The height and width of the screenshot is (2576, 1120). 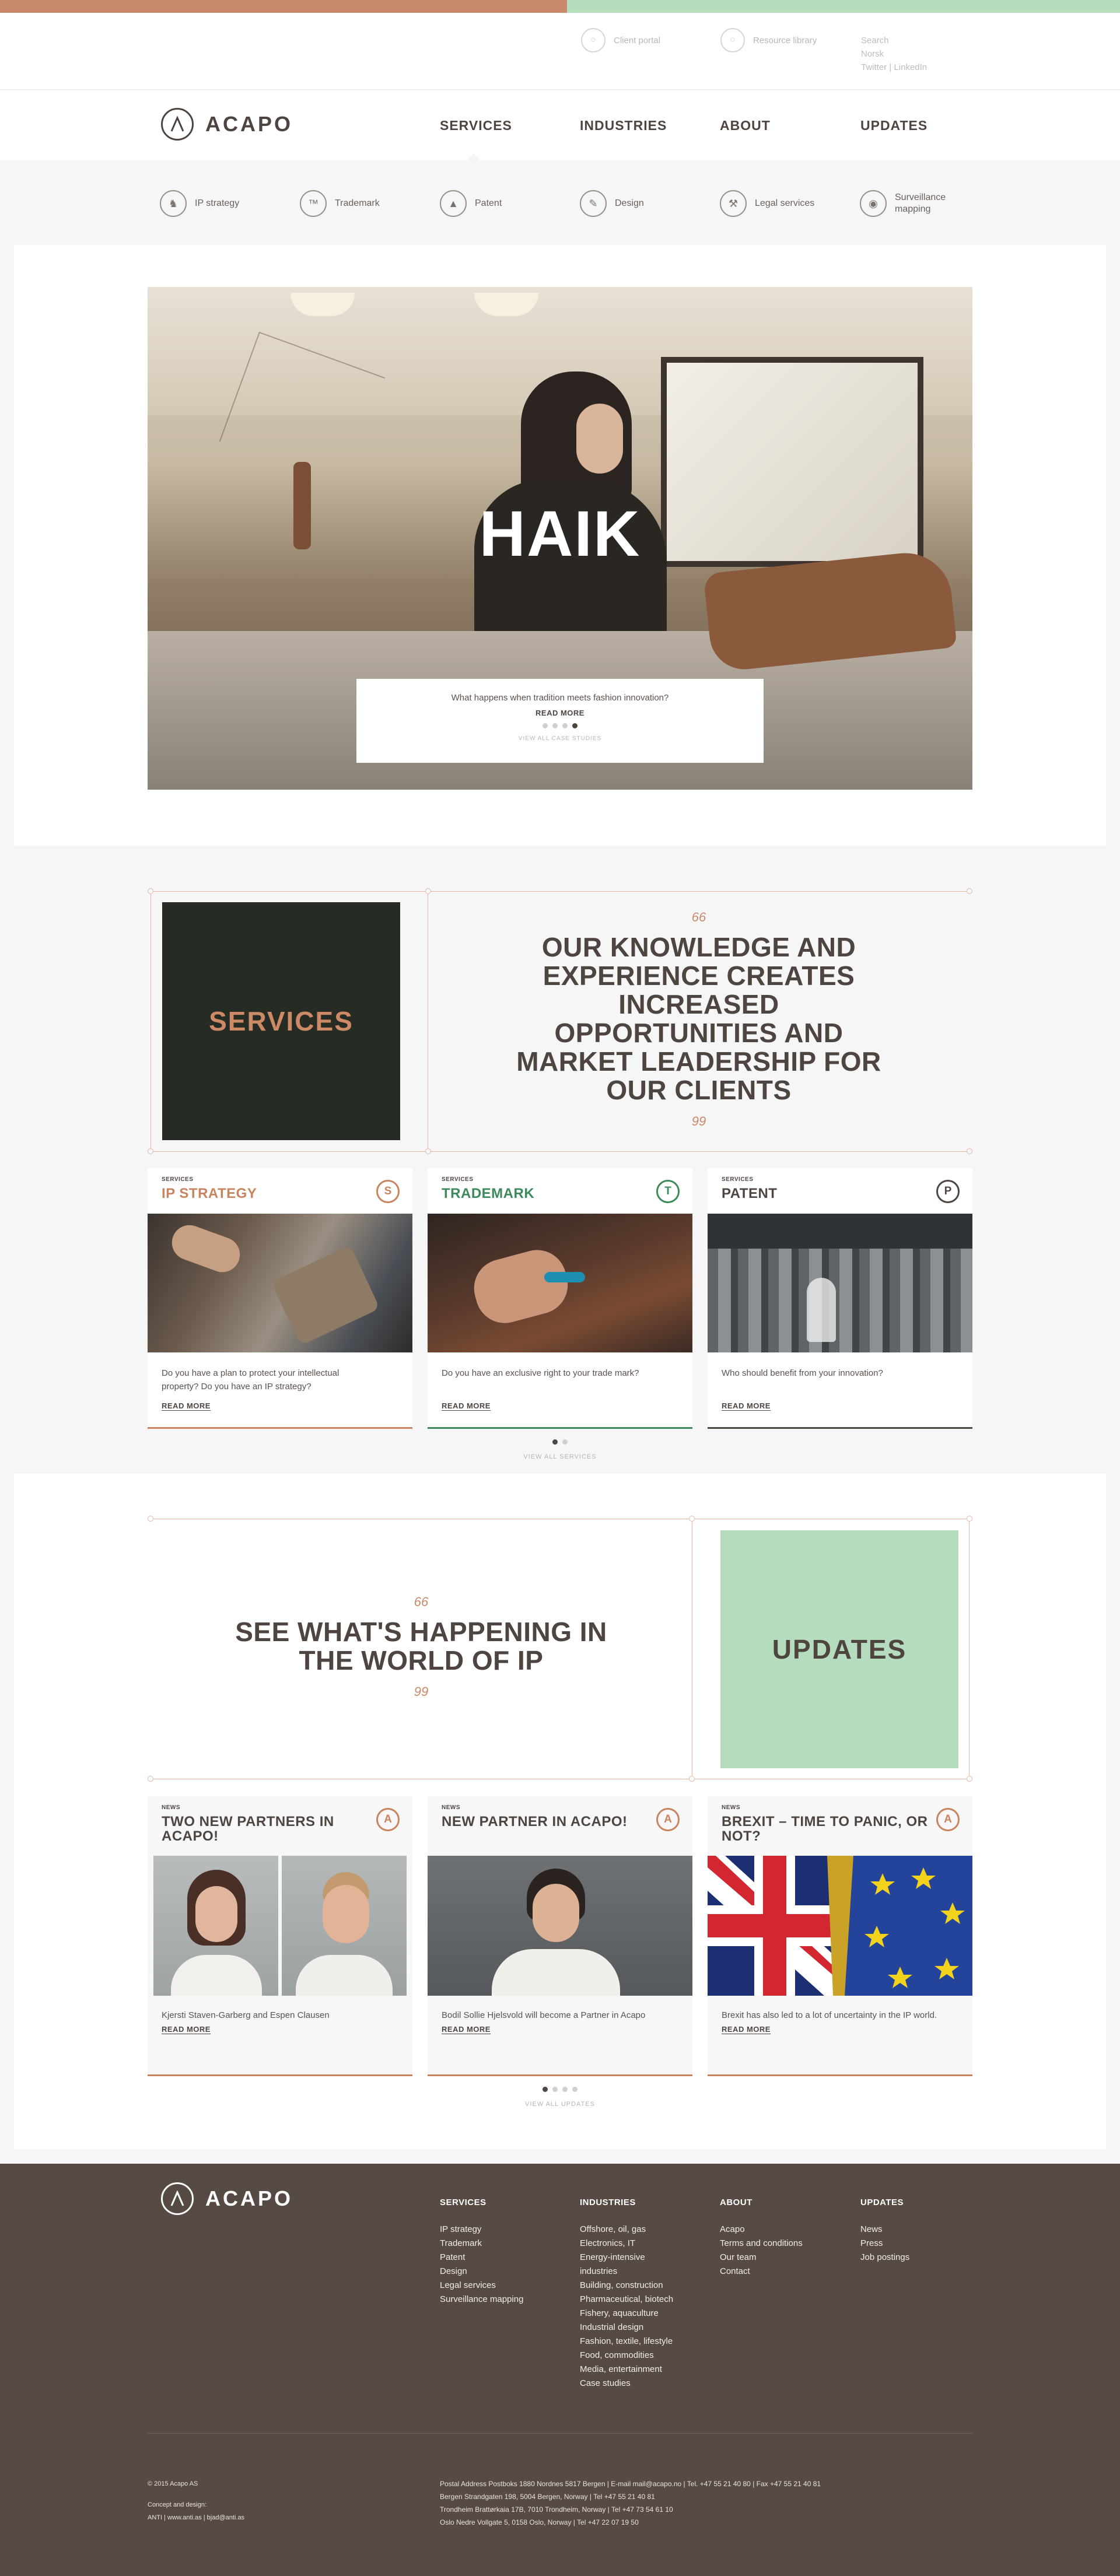 I want to click on frame-line, so click(x=699, y=1151).